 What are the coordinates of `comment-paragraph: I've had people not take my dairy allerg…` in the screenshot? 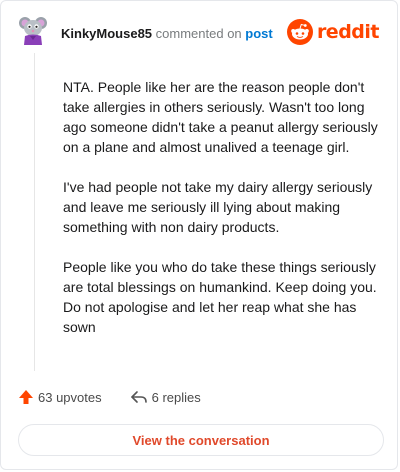 It's located at (218, 207).